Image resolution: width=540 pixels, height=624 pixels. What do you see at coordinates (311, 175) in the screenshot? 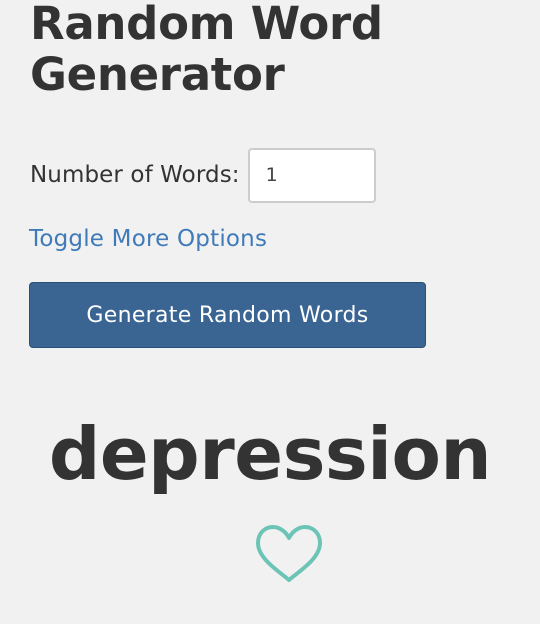
I see `word-count-input` at bounding box center [311, 175].